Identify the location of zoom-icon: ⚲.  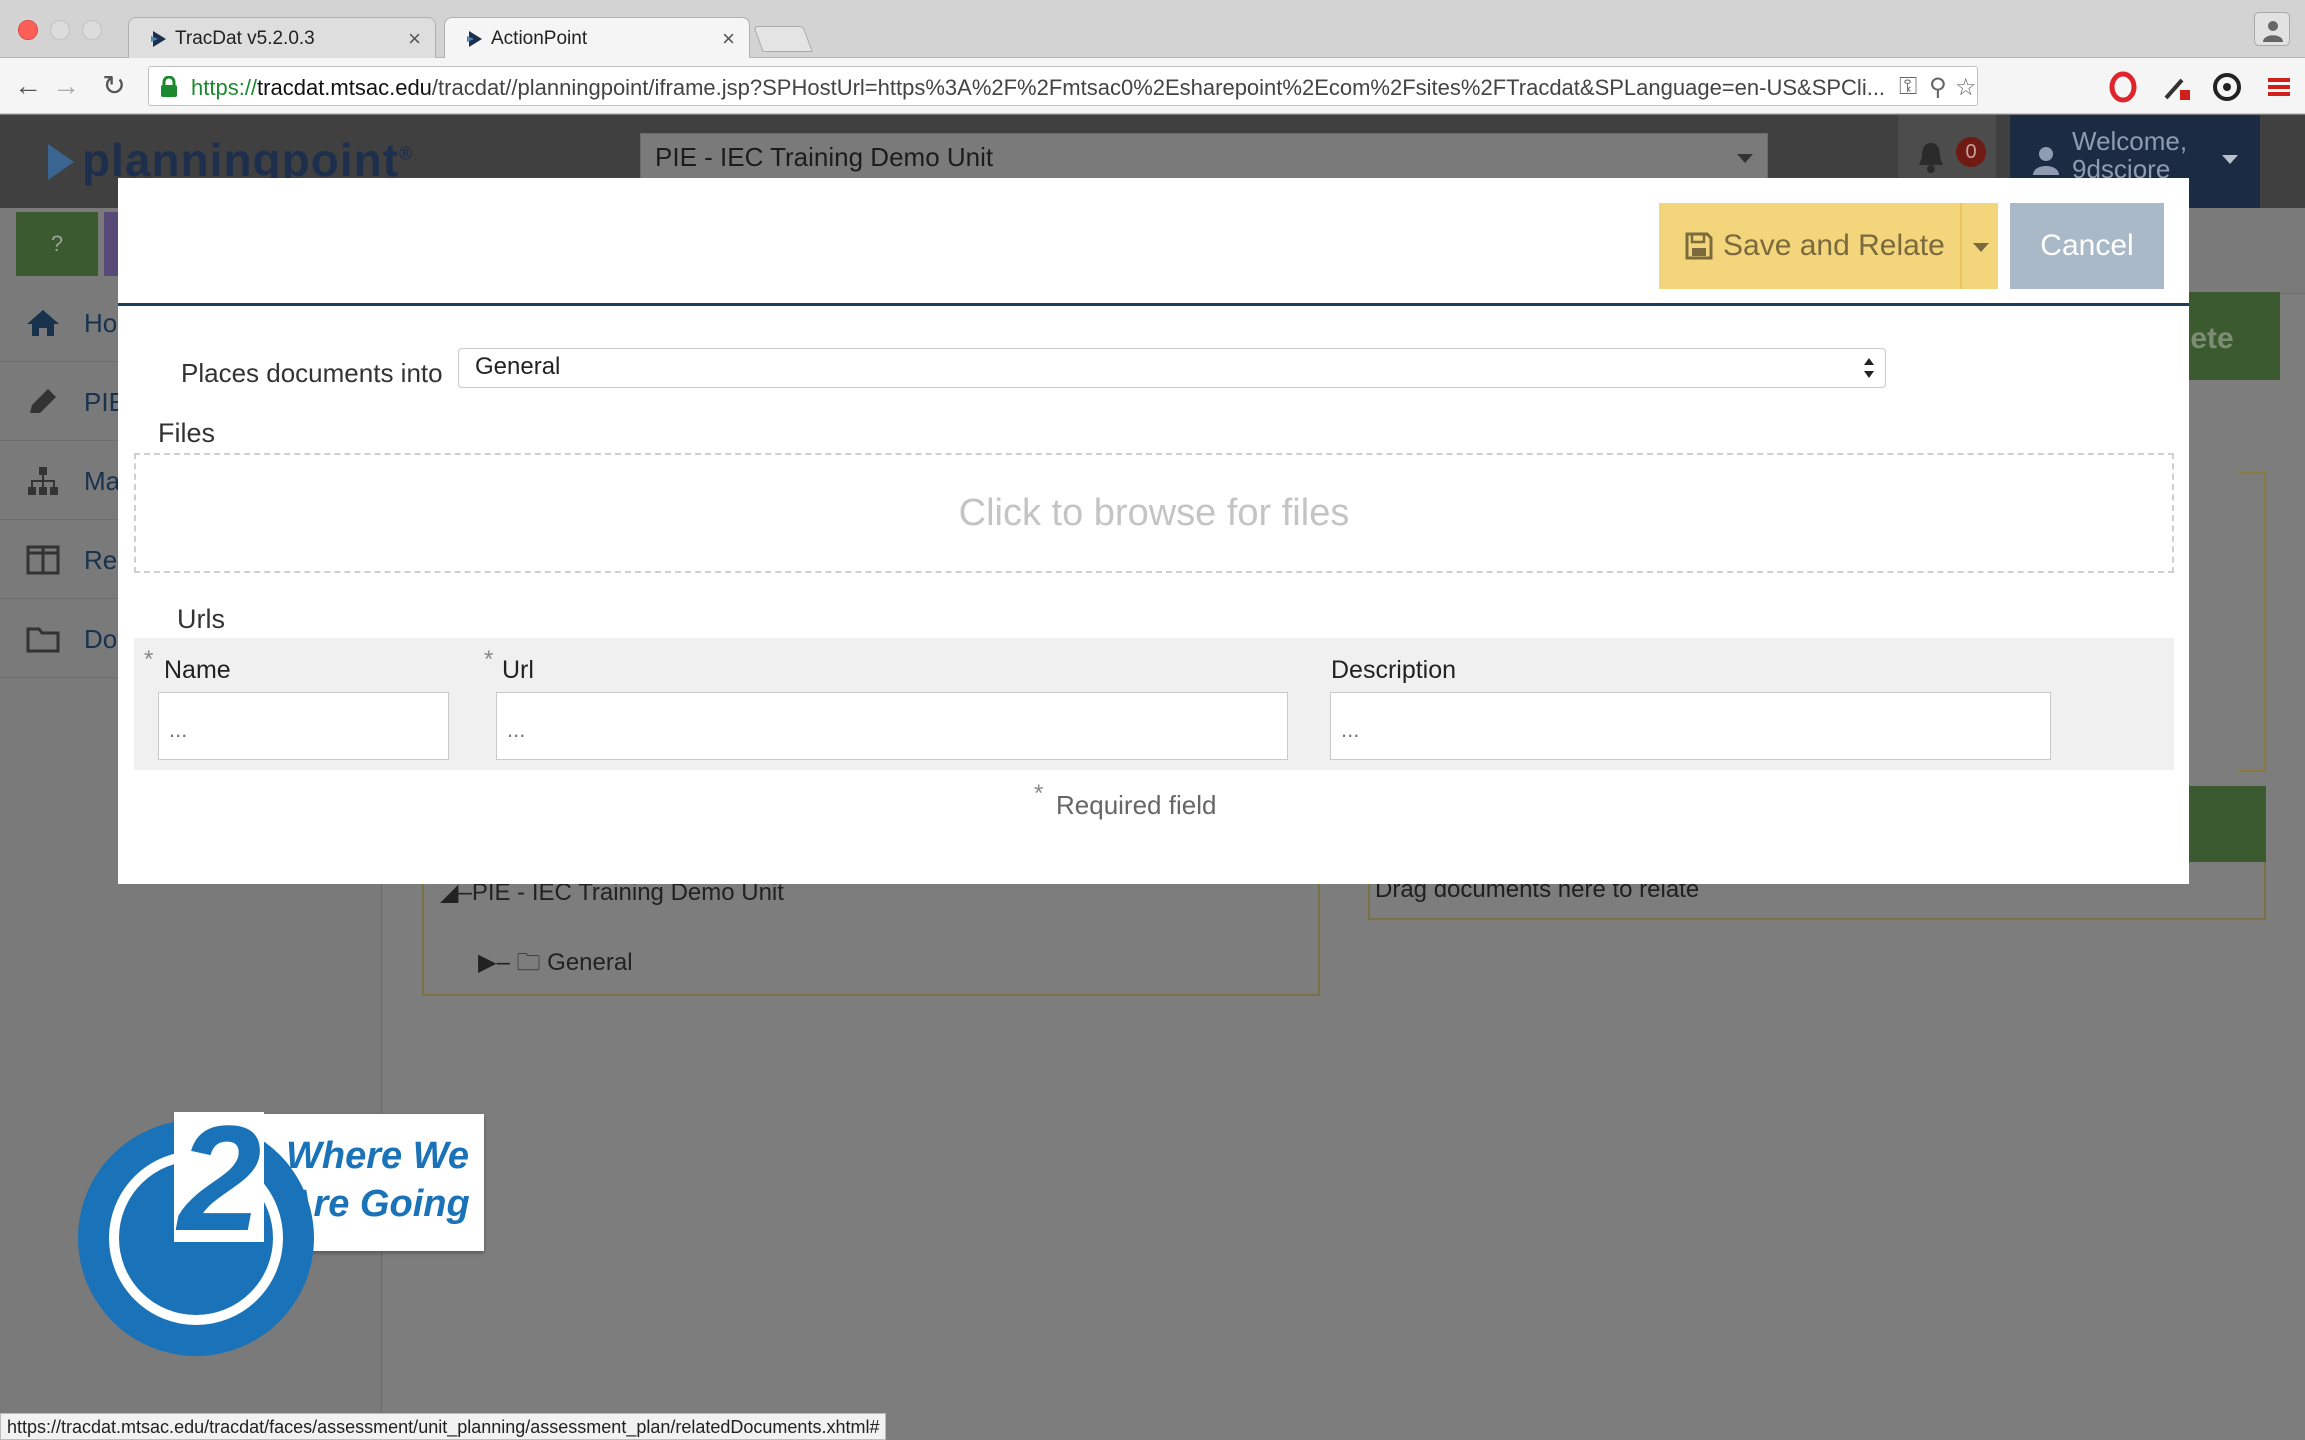
(1938, 87).